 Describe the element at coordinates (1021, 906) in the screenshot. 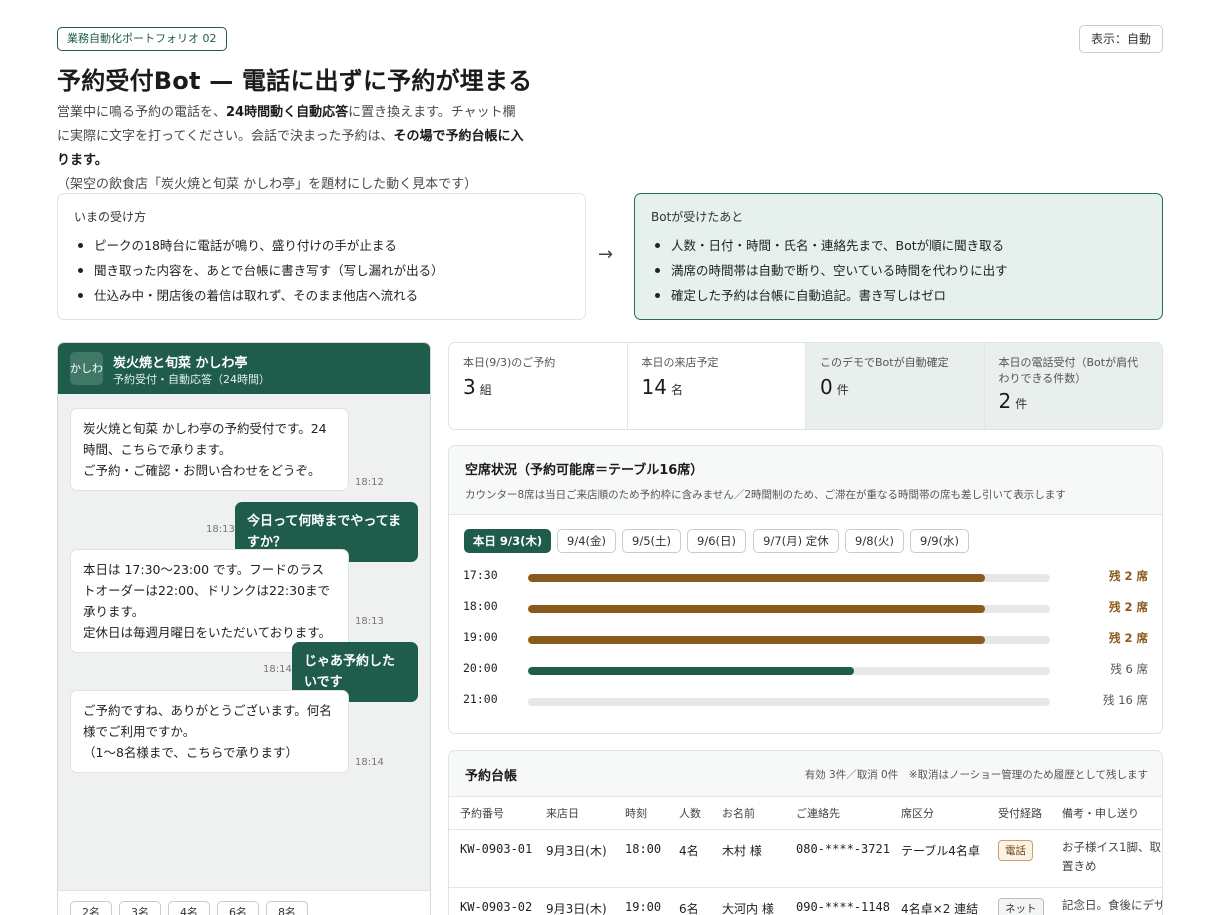

I see `route-badge: ネット` at that location.